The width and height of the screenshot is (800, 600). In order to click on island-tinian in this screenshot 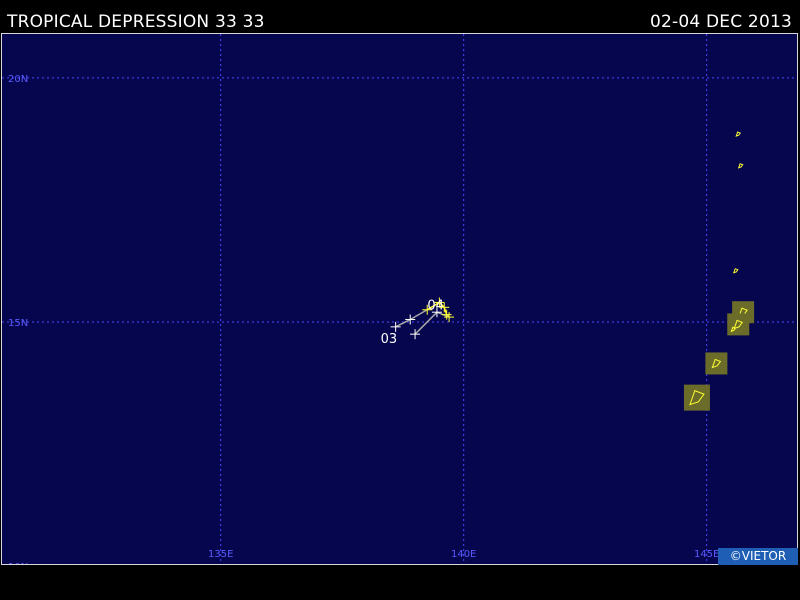, I will do `click(738, 324)`.